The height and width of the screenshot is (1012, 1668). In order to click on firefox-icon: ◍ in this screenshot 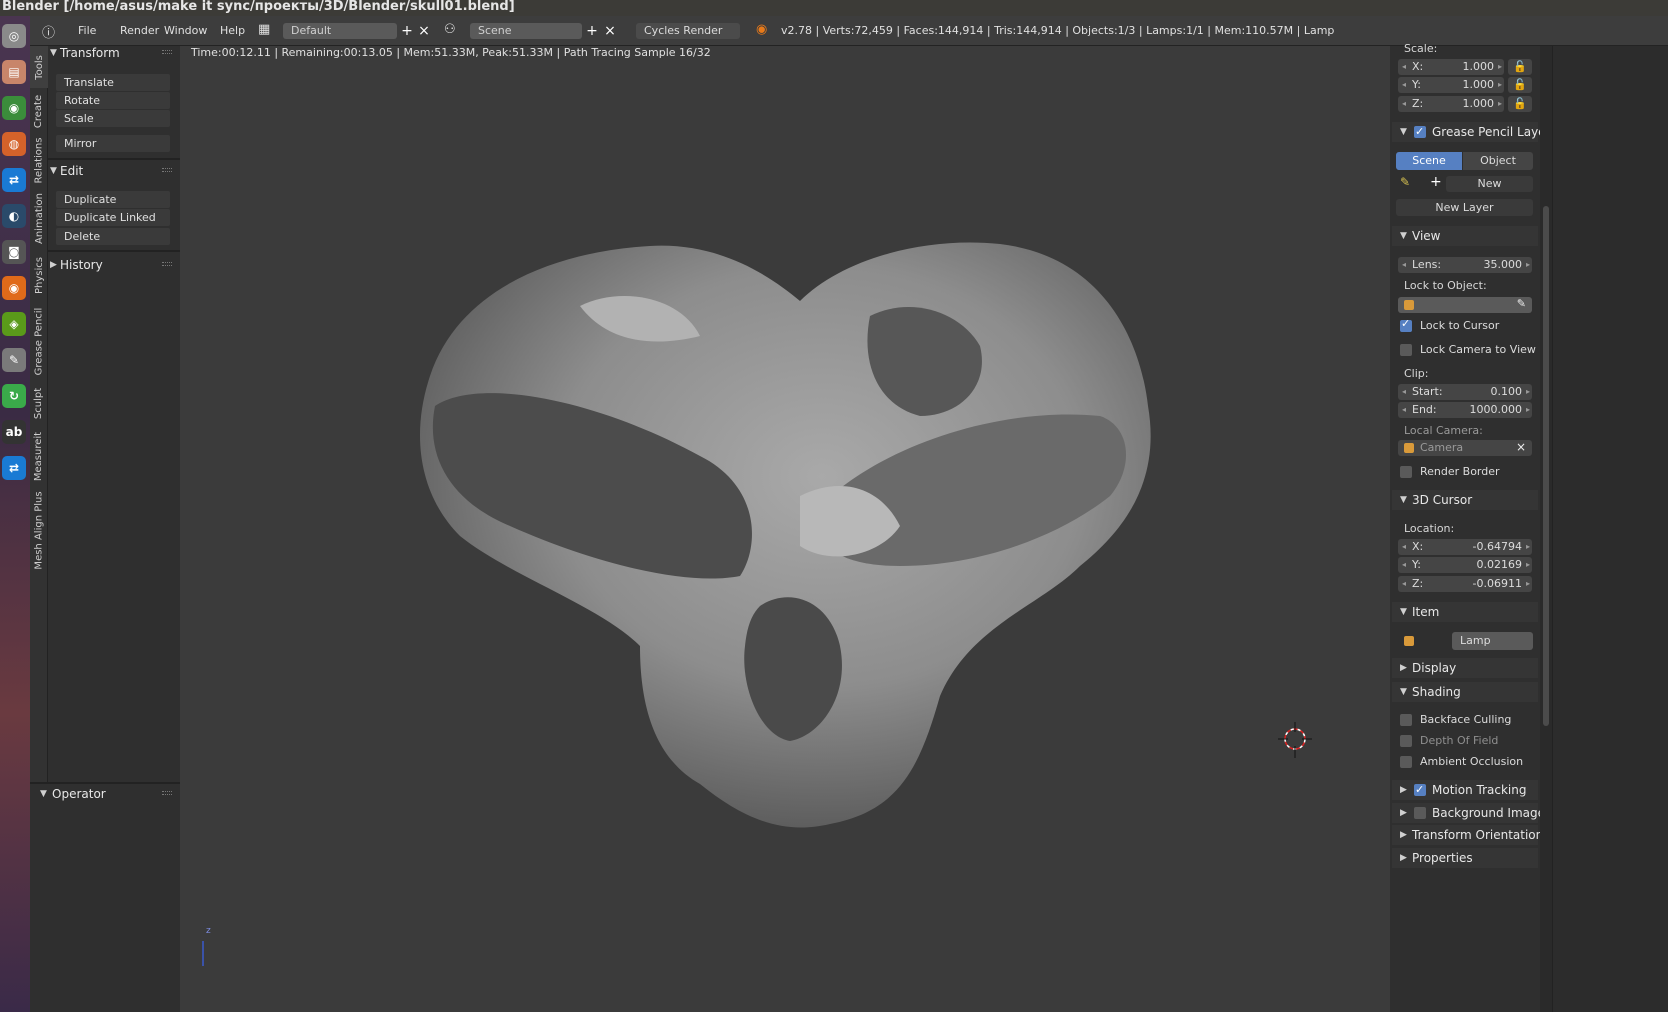, I will do `click(14, 144)`.